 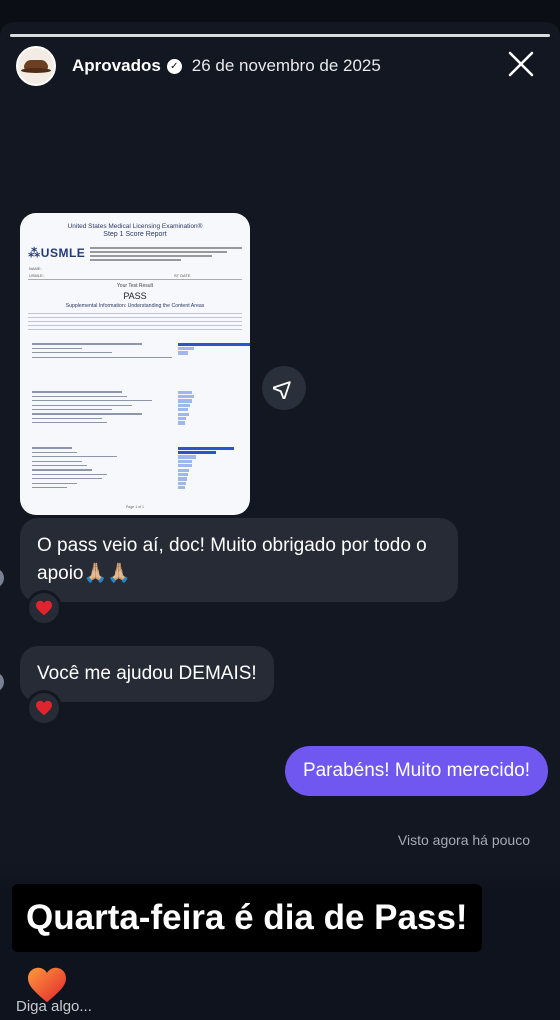 I want to click on reply-input, so click(x=76, y=1006).